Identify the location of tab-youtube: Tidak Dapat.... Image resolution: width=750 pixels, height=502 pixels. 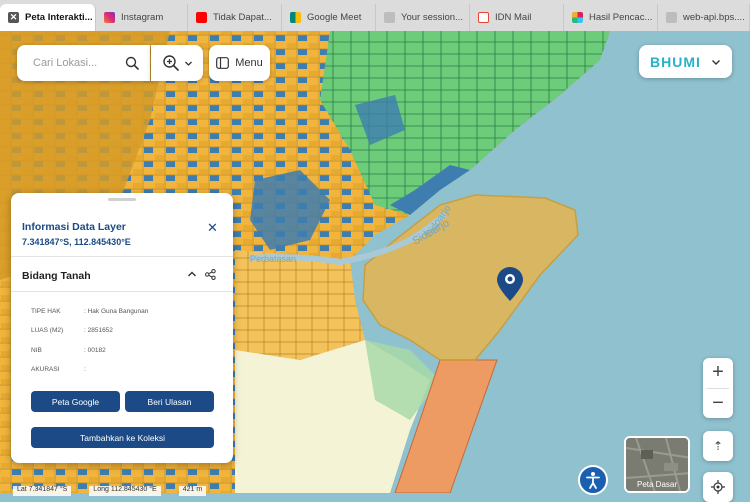
(235, 17).